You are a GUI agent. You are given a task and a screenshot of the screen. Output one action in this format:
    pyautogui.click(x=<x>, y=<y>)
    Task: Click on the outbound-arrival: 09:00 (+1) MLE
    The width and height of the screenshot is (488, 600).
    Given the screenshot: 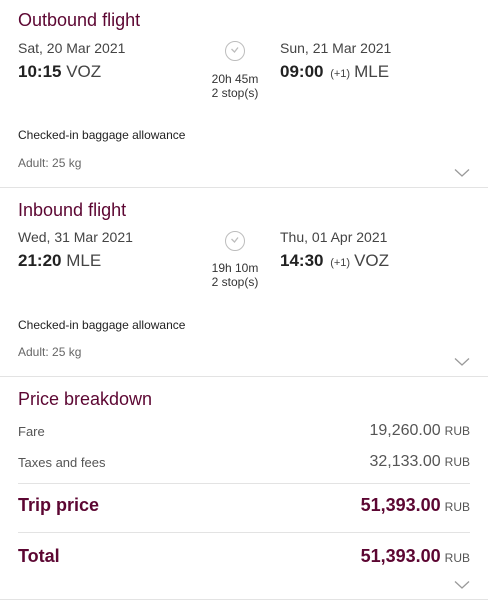 What is the action you would take?
    pyautogui.click(x=334, y=72)
    